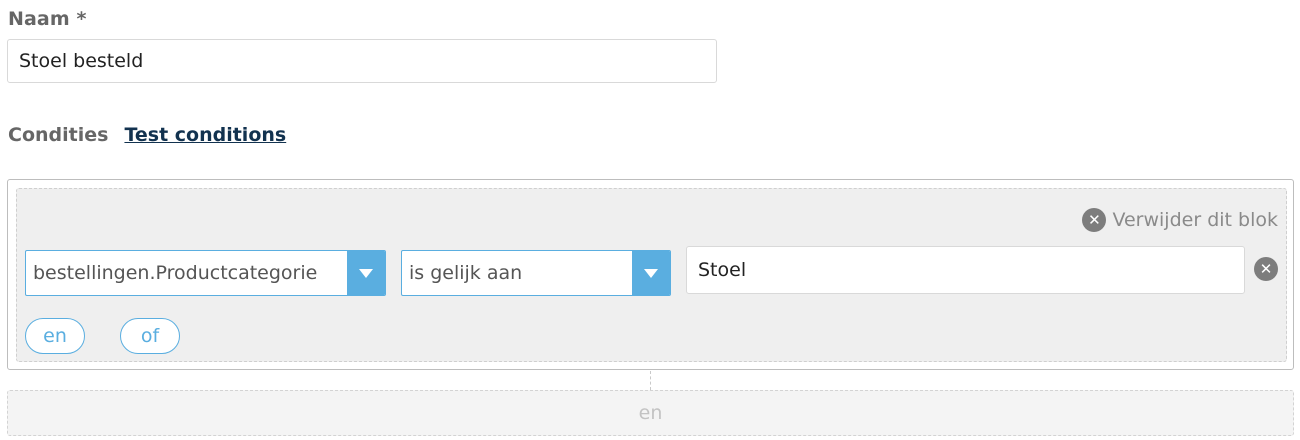 The width and height of the screenshot is (1300, 440). I want to click on remove-condition-button: ✕, so click(1266, 269).